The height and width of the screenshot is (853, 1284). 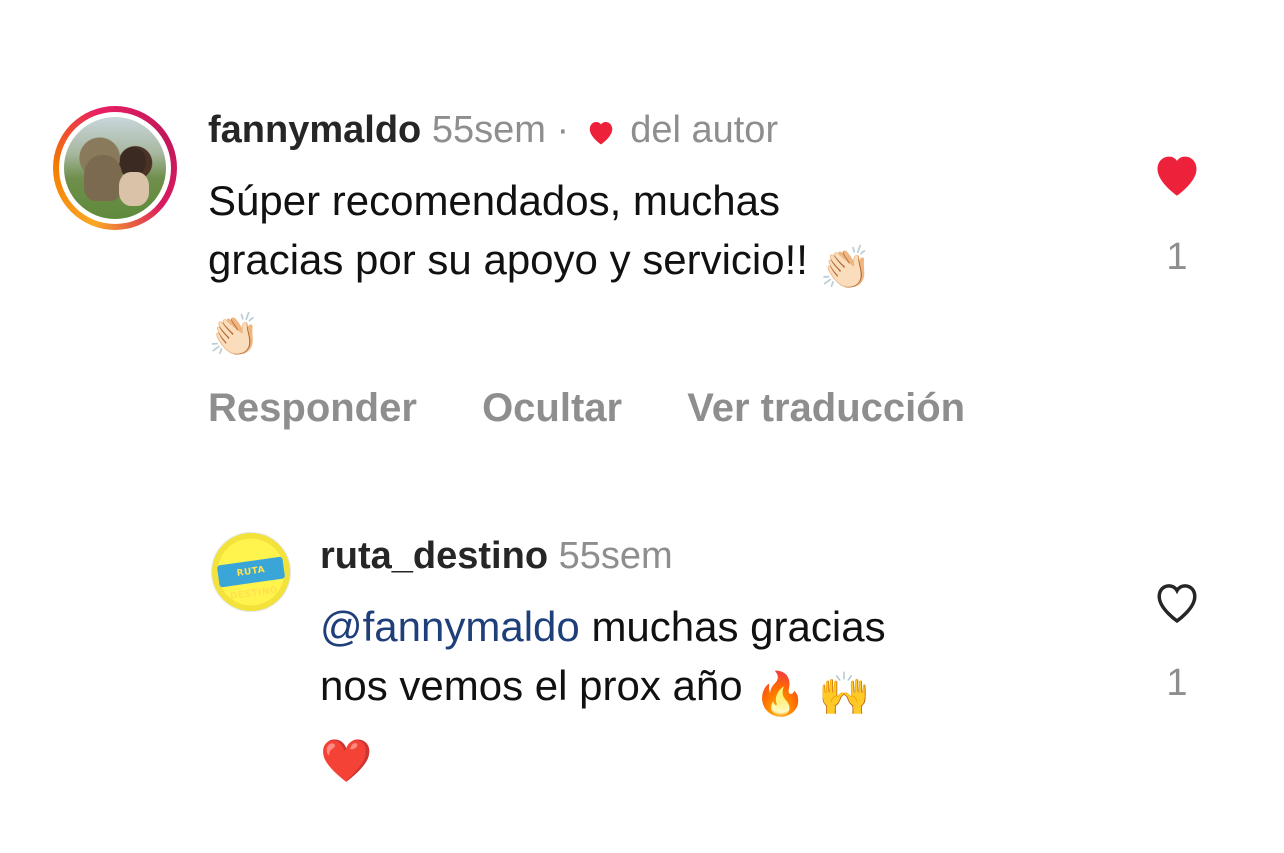 I want to click on comment-text-line: Súper recomendados, muchas, so click(x=494, y=200).